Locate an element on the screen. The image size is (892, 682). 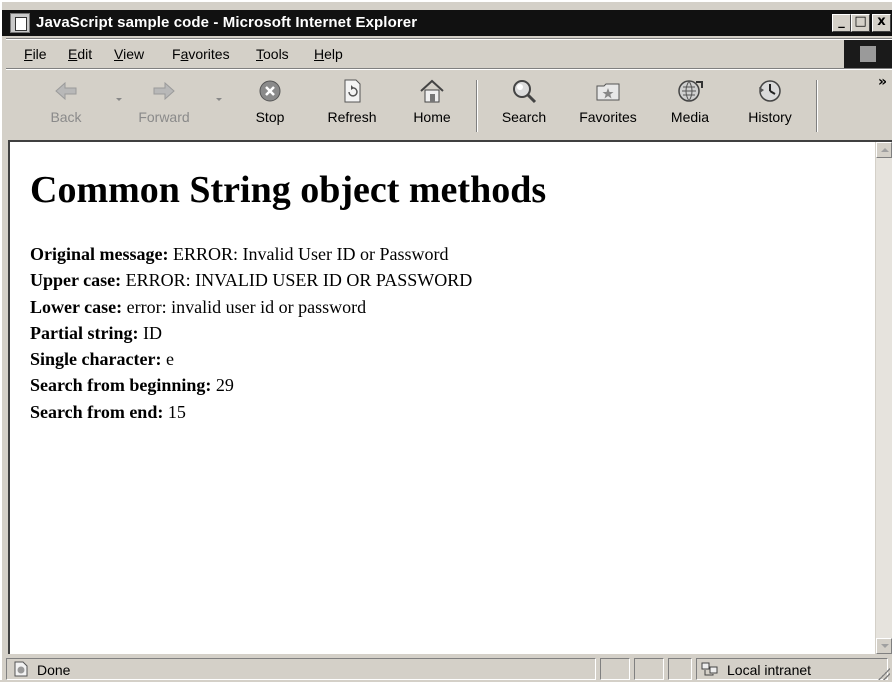
status-panel-main: Done is located at coordinates (301, 669).